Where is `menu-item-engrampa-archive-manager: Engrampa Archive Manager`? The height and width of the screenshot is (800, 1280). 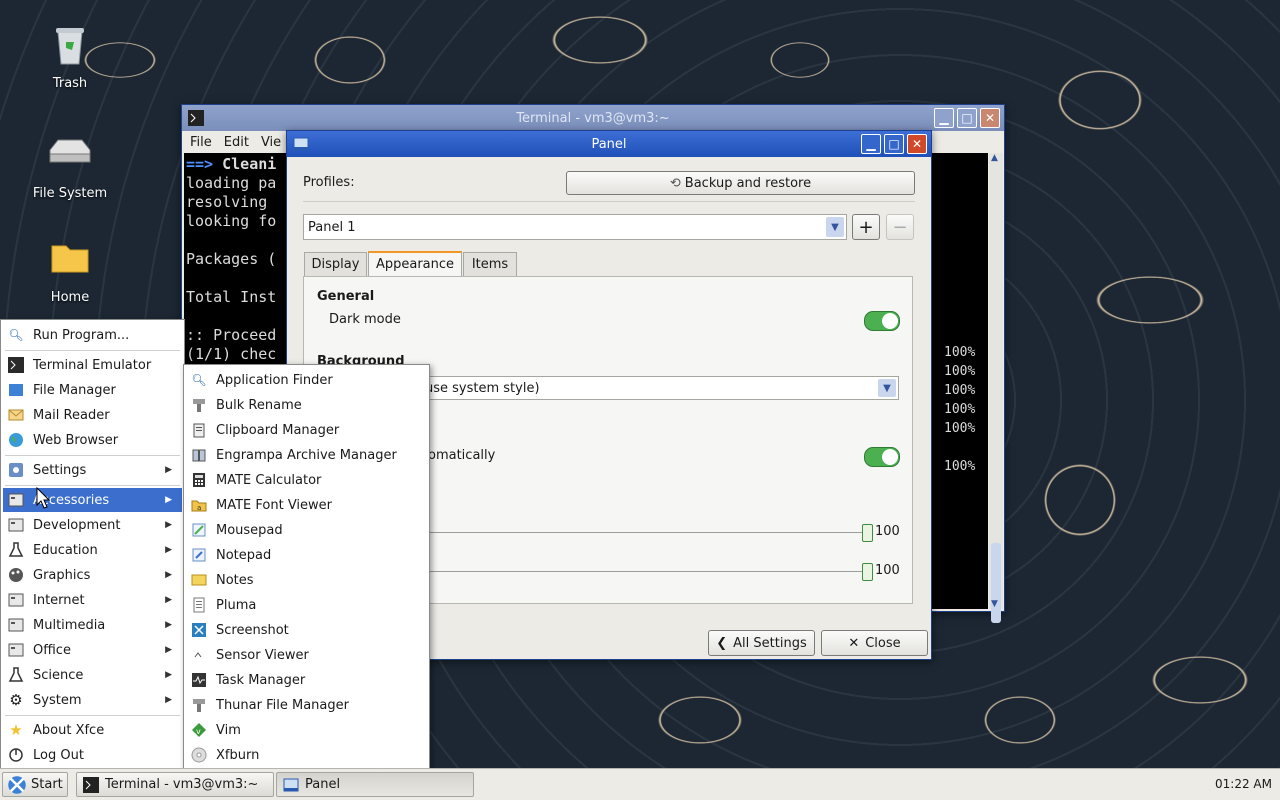
menu-item-engrampa-archive-manager: Engrampa Archive Manager is located at coordinates (306, 455).